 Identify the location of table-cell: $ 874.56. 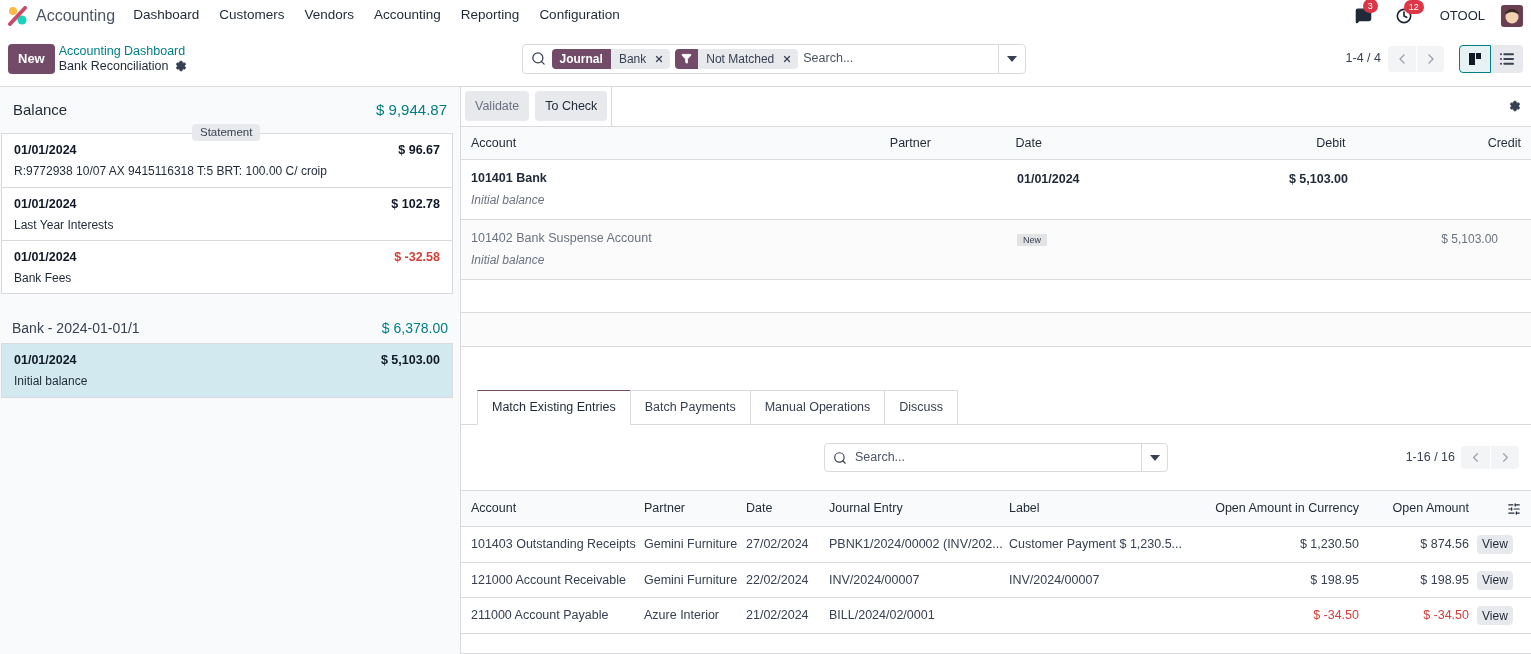
(1444, 544).